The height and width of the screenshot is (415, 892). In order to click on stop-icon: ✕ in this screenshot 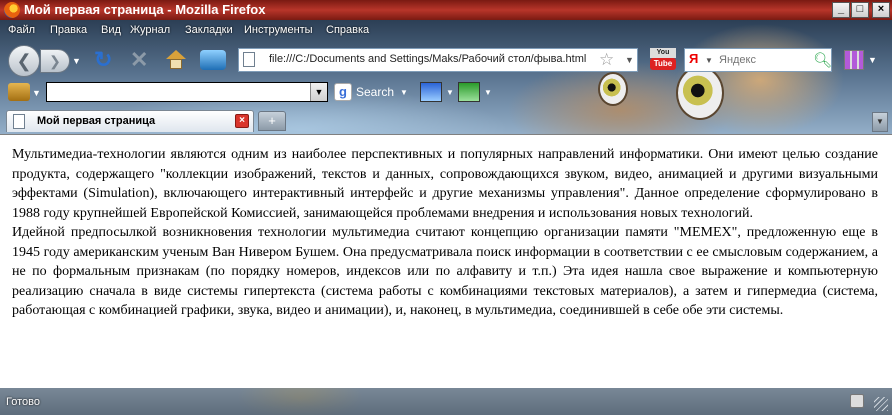, I will do `click(141, 60)`.